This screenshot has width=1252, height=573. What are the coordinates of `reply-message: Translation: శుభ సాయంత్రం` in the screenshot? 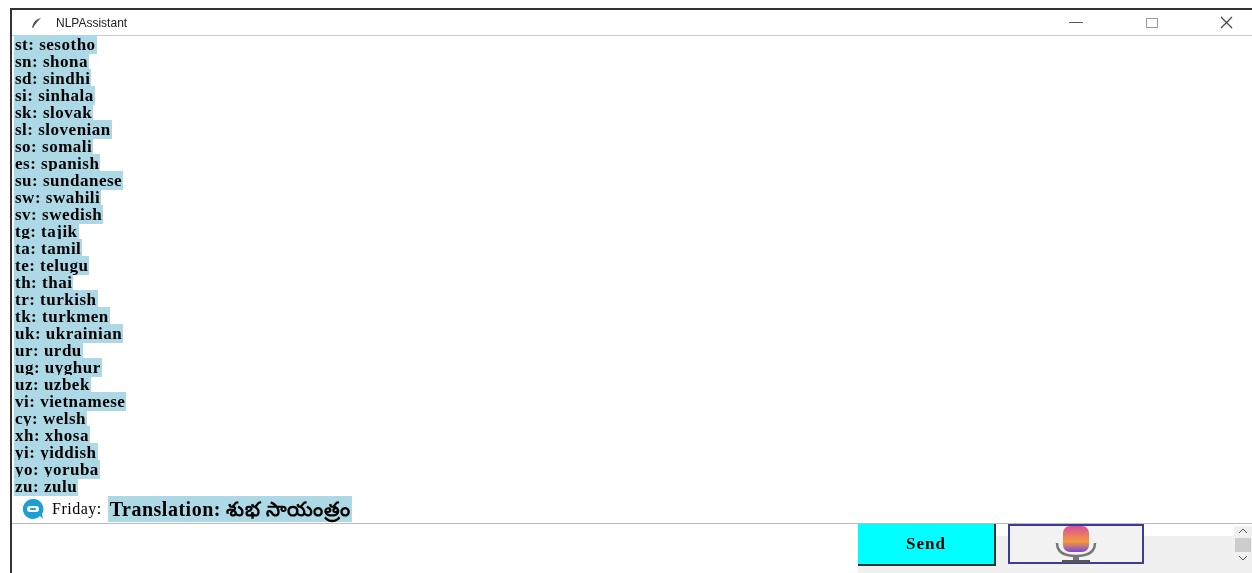 It's located at (230, 509).